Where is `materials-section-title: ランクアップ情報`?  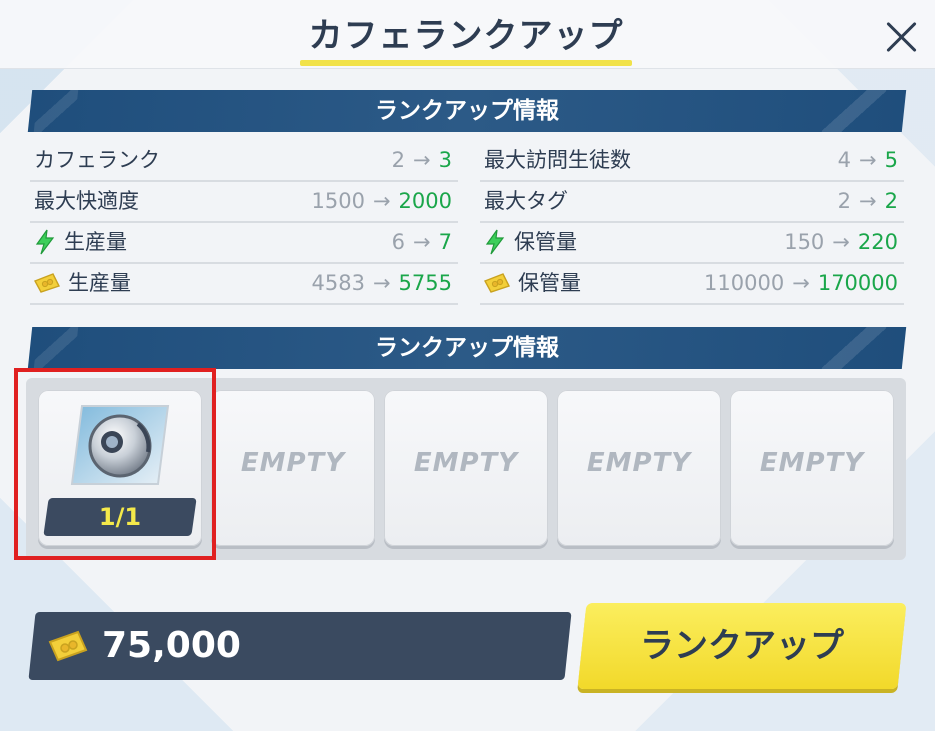
materials-section-title: ランクアップ情報 is located at coordinates (467, 348).